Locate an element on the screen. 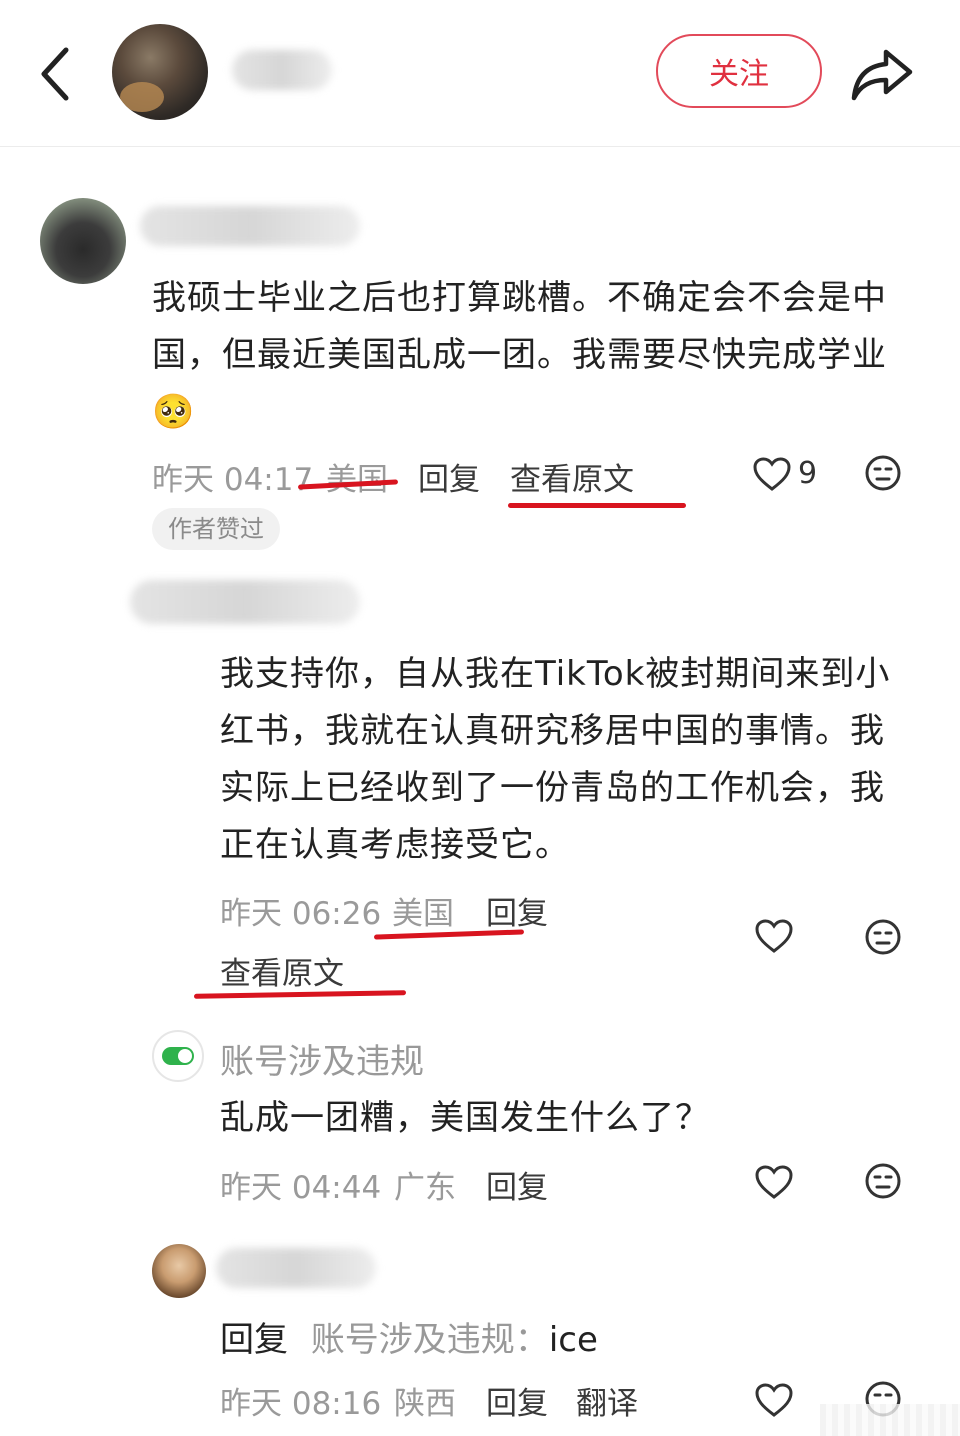 Image resolution: width=960 pixels, height=1436 pixels. toggle-avatar-icon is located at coordinates (178, 1056).